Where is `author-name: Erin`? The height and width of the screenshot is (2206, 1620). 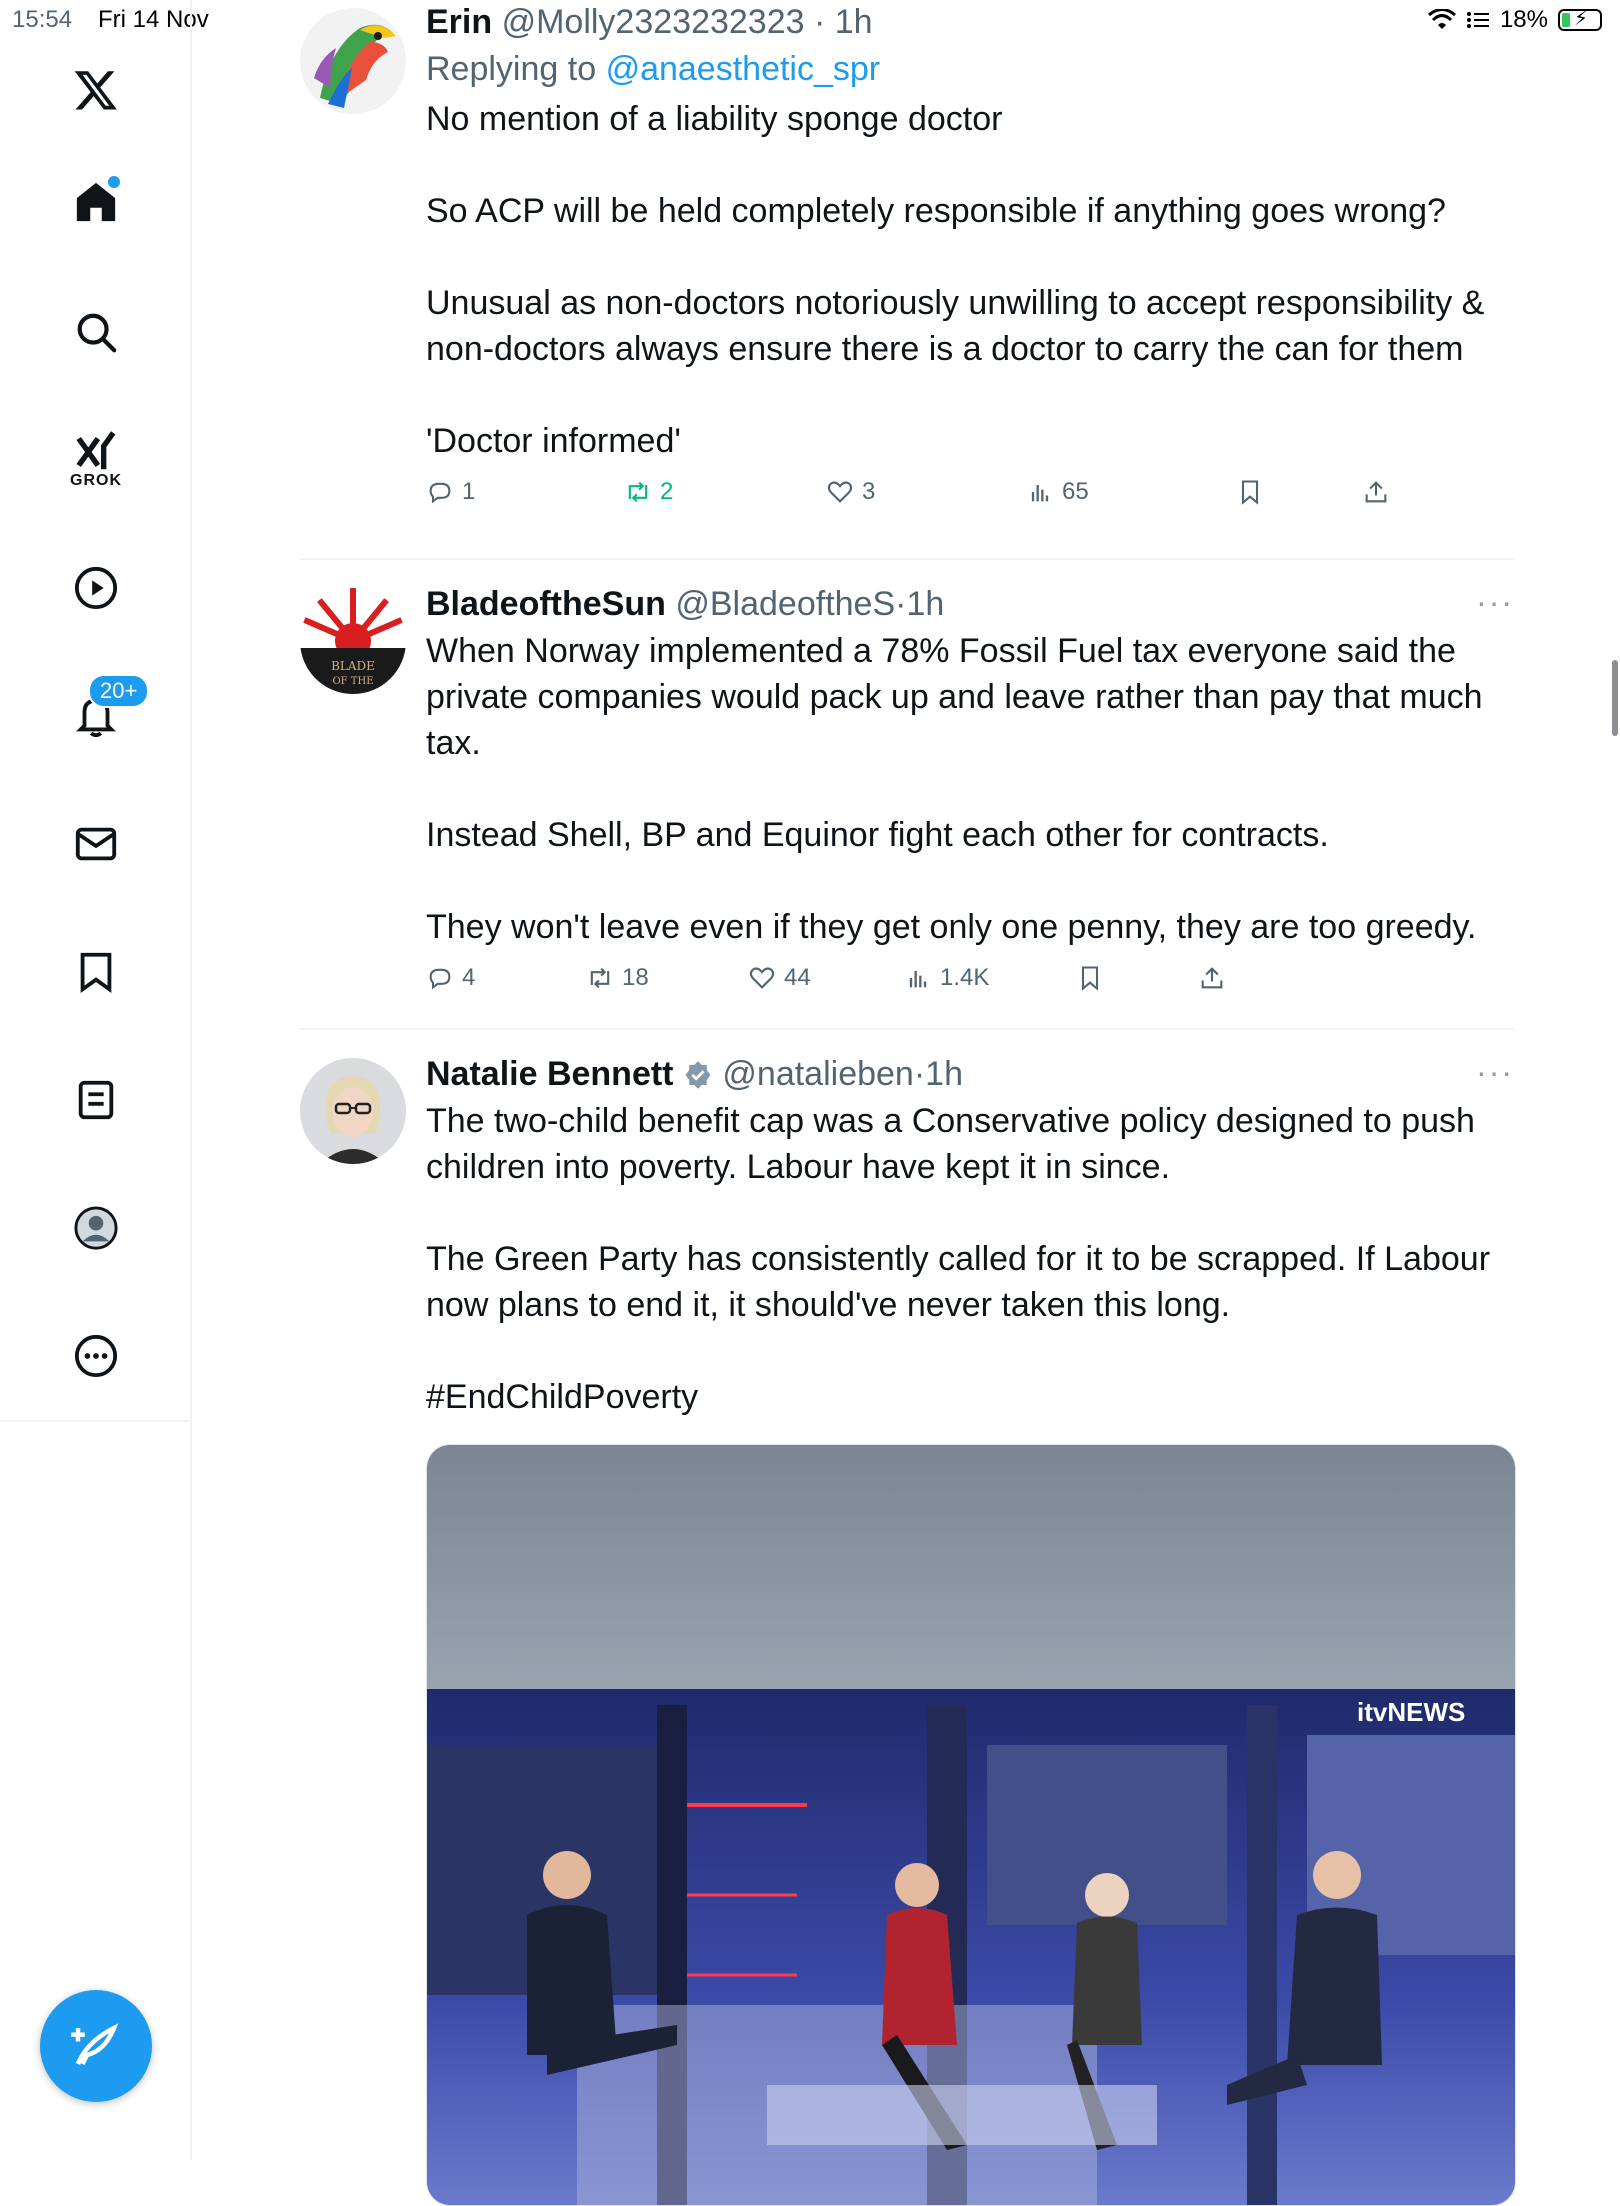 author-name: Erin is located at coordinates (459, 22).